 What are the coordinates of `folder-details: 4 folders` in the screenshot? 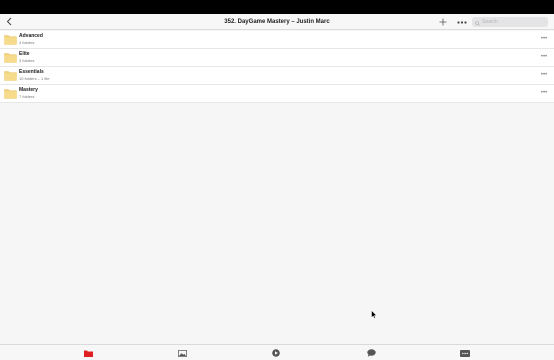 It's located at (27, 42).